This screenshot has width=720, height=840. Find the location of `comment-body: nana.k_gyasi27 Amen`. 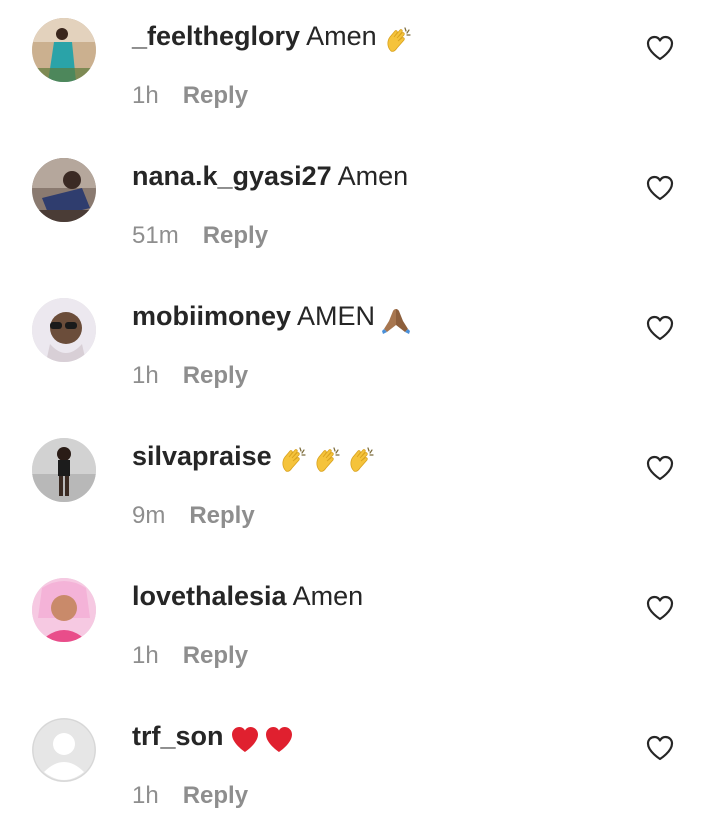

comment-body: nana.k_gyasi27 Amen is located at coordinates (270, 176).